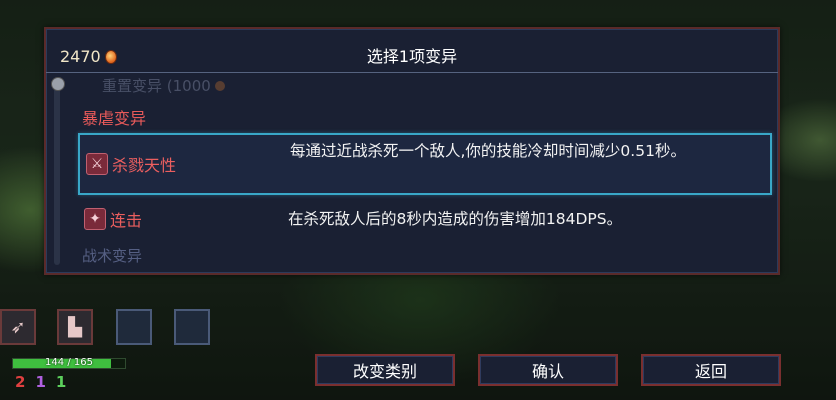 Image resolution: width=836 pixels, height=400 pixels. I want to click on reset-mutation-item: 重置变异 (1000, so click(163, 85).